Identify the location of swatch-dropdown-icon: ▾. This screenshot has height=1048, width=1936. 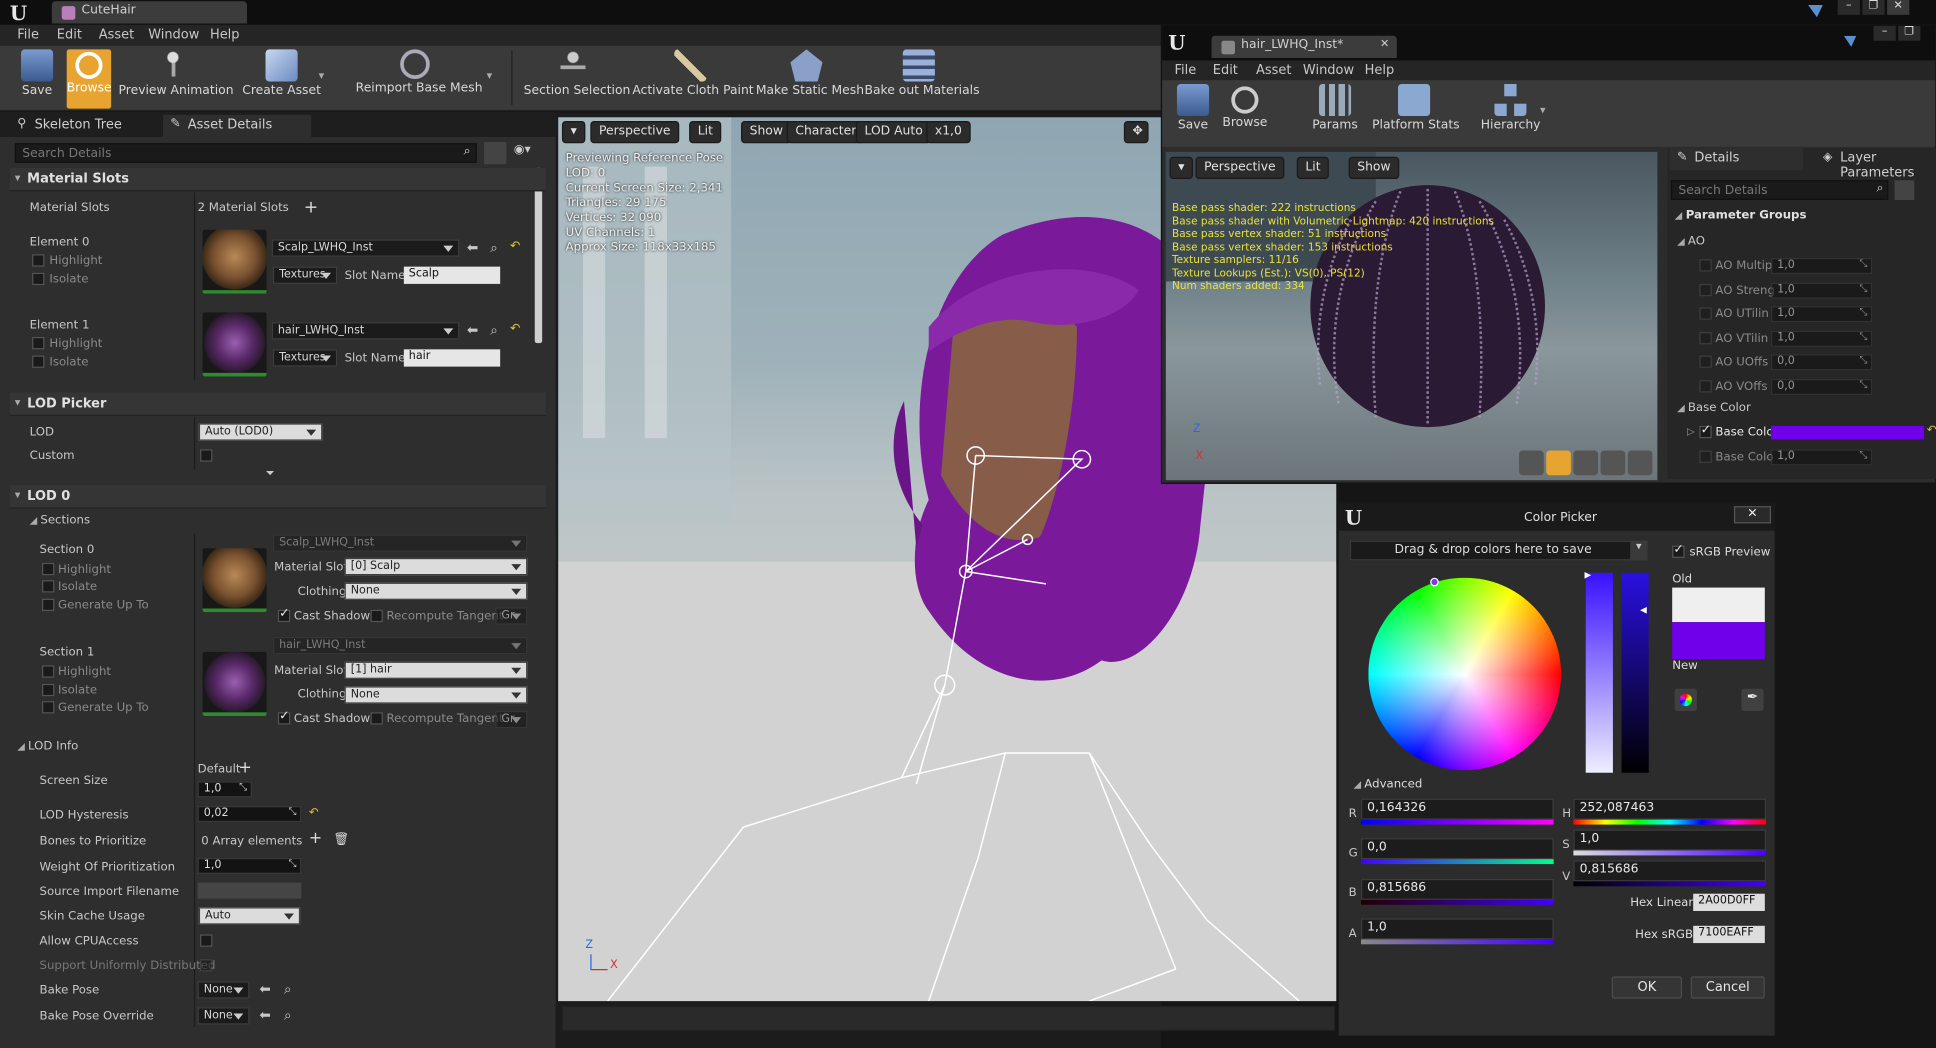
(1639, 550).